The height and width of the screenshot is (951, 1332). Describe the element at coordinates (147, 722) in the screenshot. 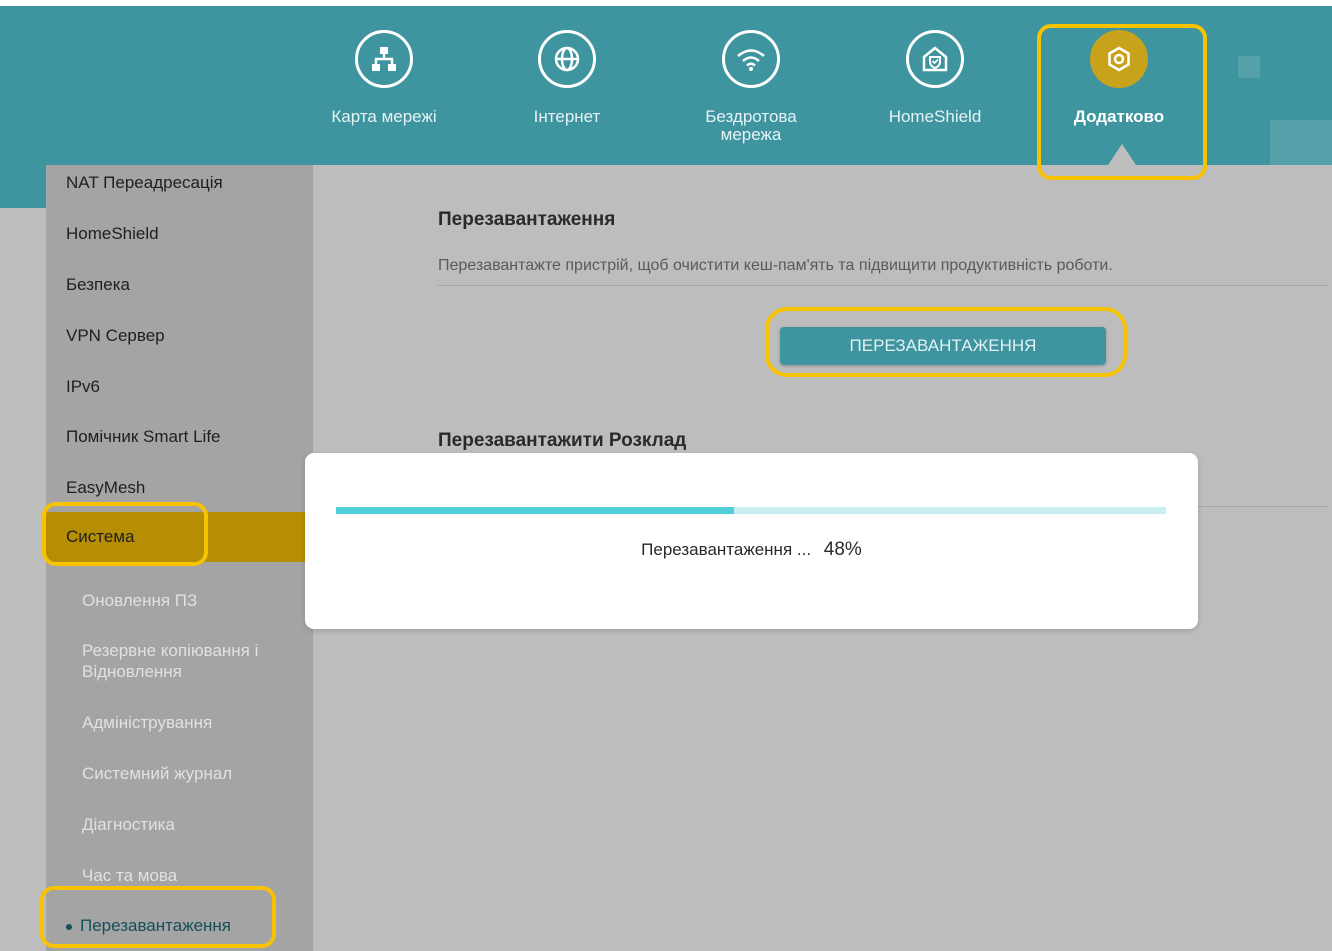

I see `sidebar-subitem-administration: Адміністрування` at that location.